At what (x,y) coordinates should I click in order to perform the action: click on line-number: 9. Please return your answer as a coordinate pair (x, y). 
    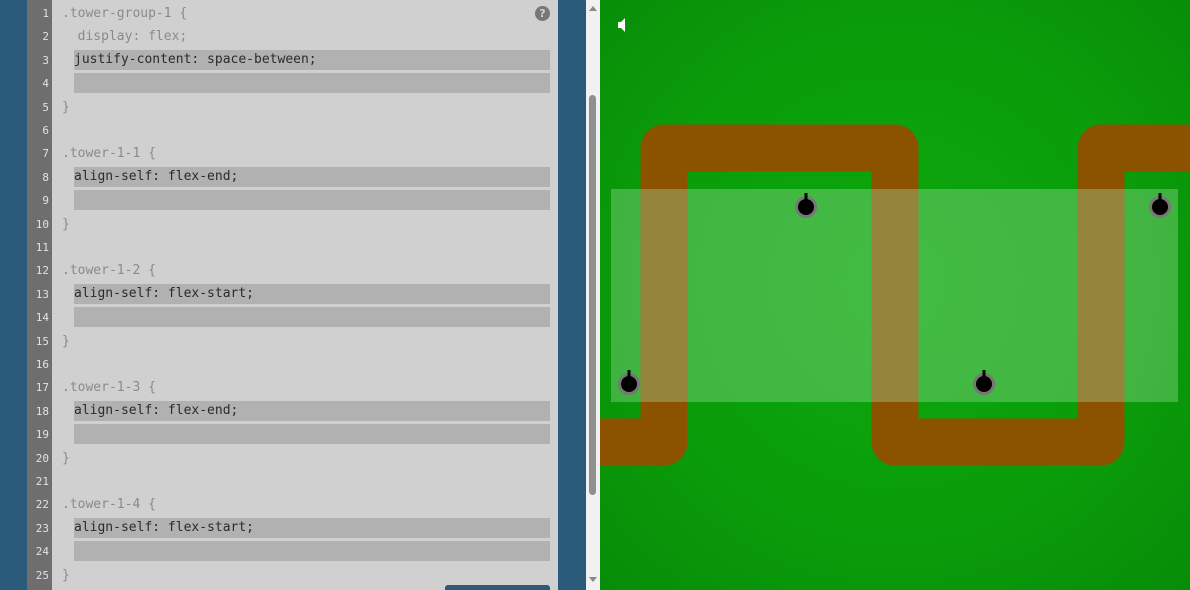
    Looking at the image, I should click on (45, 201).